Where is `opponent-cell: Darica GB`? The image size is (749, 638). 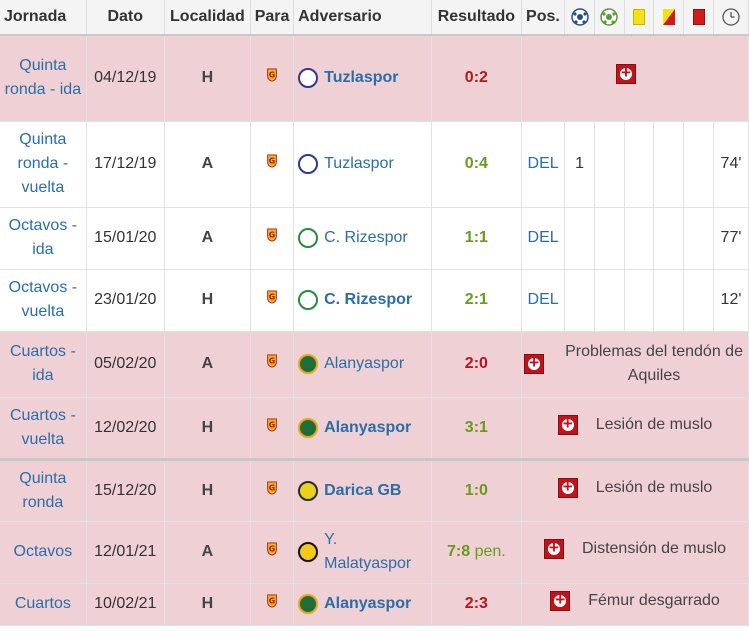
opponent-cell: Darica GB is located at coordinates (362, 489).